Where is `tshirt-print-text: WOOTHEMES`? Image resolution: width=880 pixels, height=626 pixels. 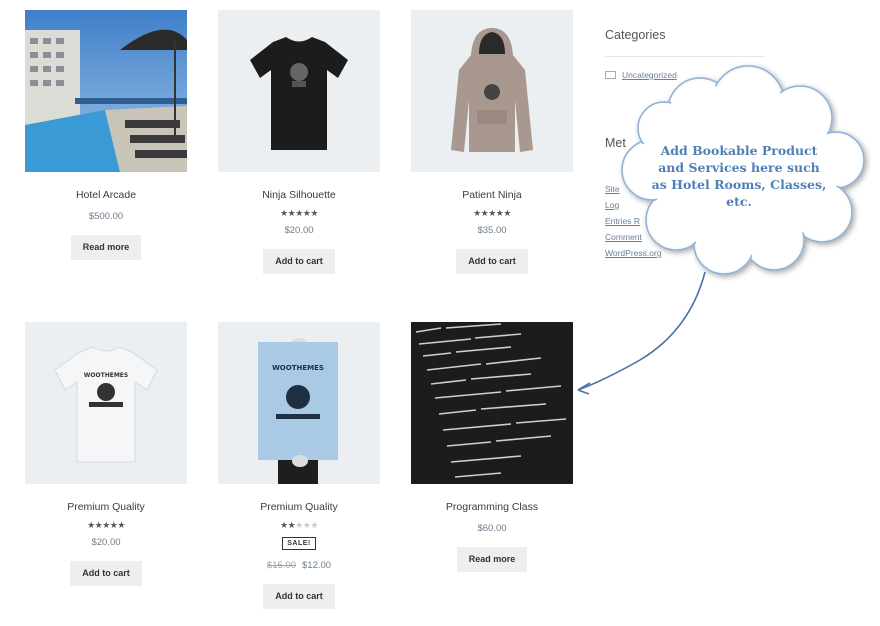 tshirt-print-text: WOOTHEMES is located at coordinates (106, 375).